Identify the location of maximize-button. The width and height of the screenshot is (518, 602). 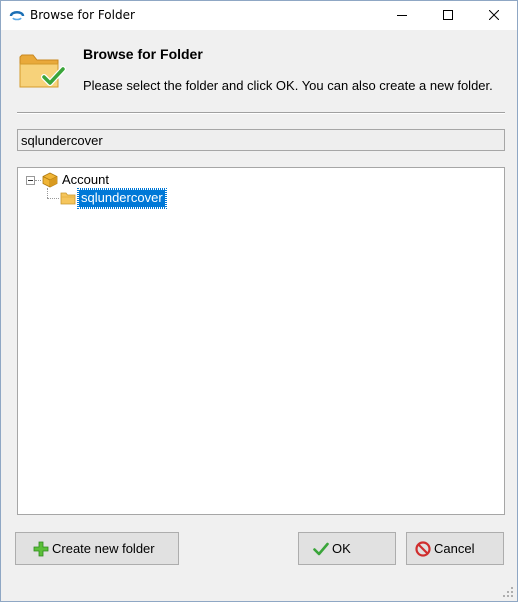
(448, 15).